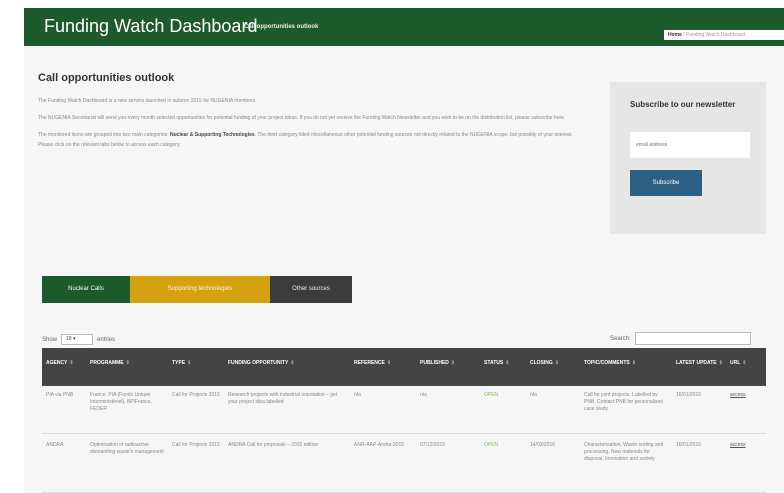  I want to click on cell-published: n/a, so click(423, 395).